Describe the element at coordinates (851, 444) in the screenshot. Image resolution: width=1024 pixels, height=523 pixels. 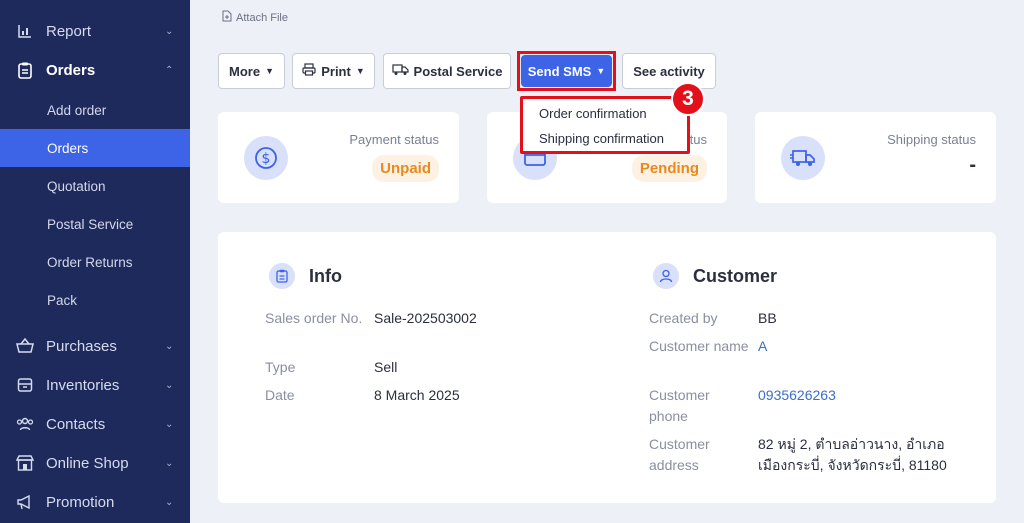
I see `customer-address-line1: 82 หมู่ 2, ตำบลอ่าวนาง, อำเภอ` at that location.